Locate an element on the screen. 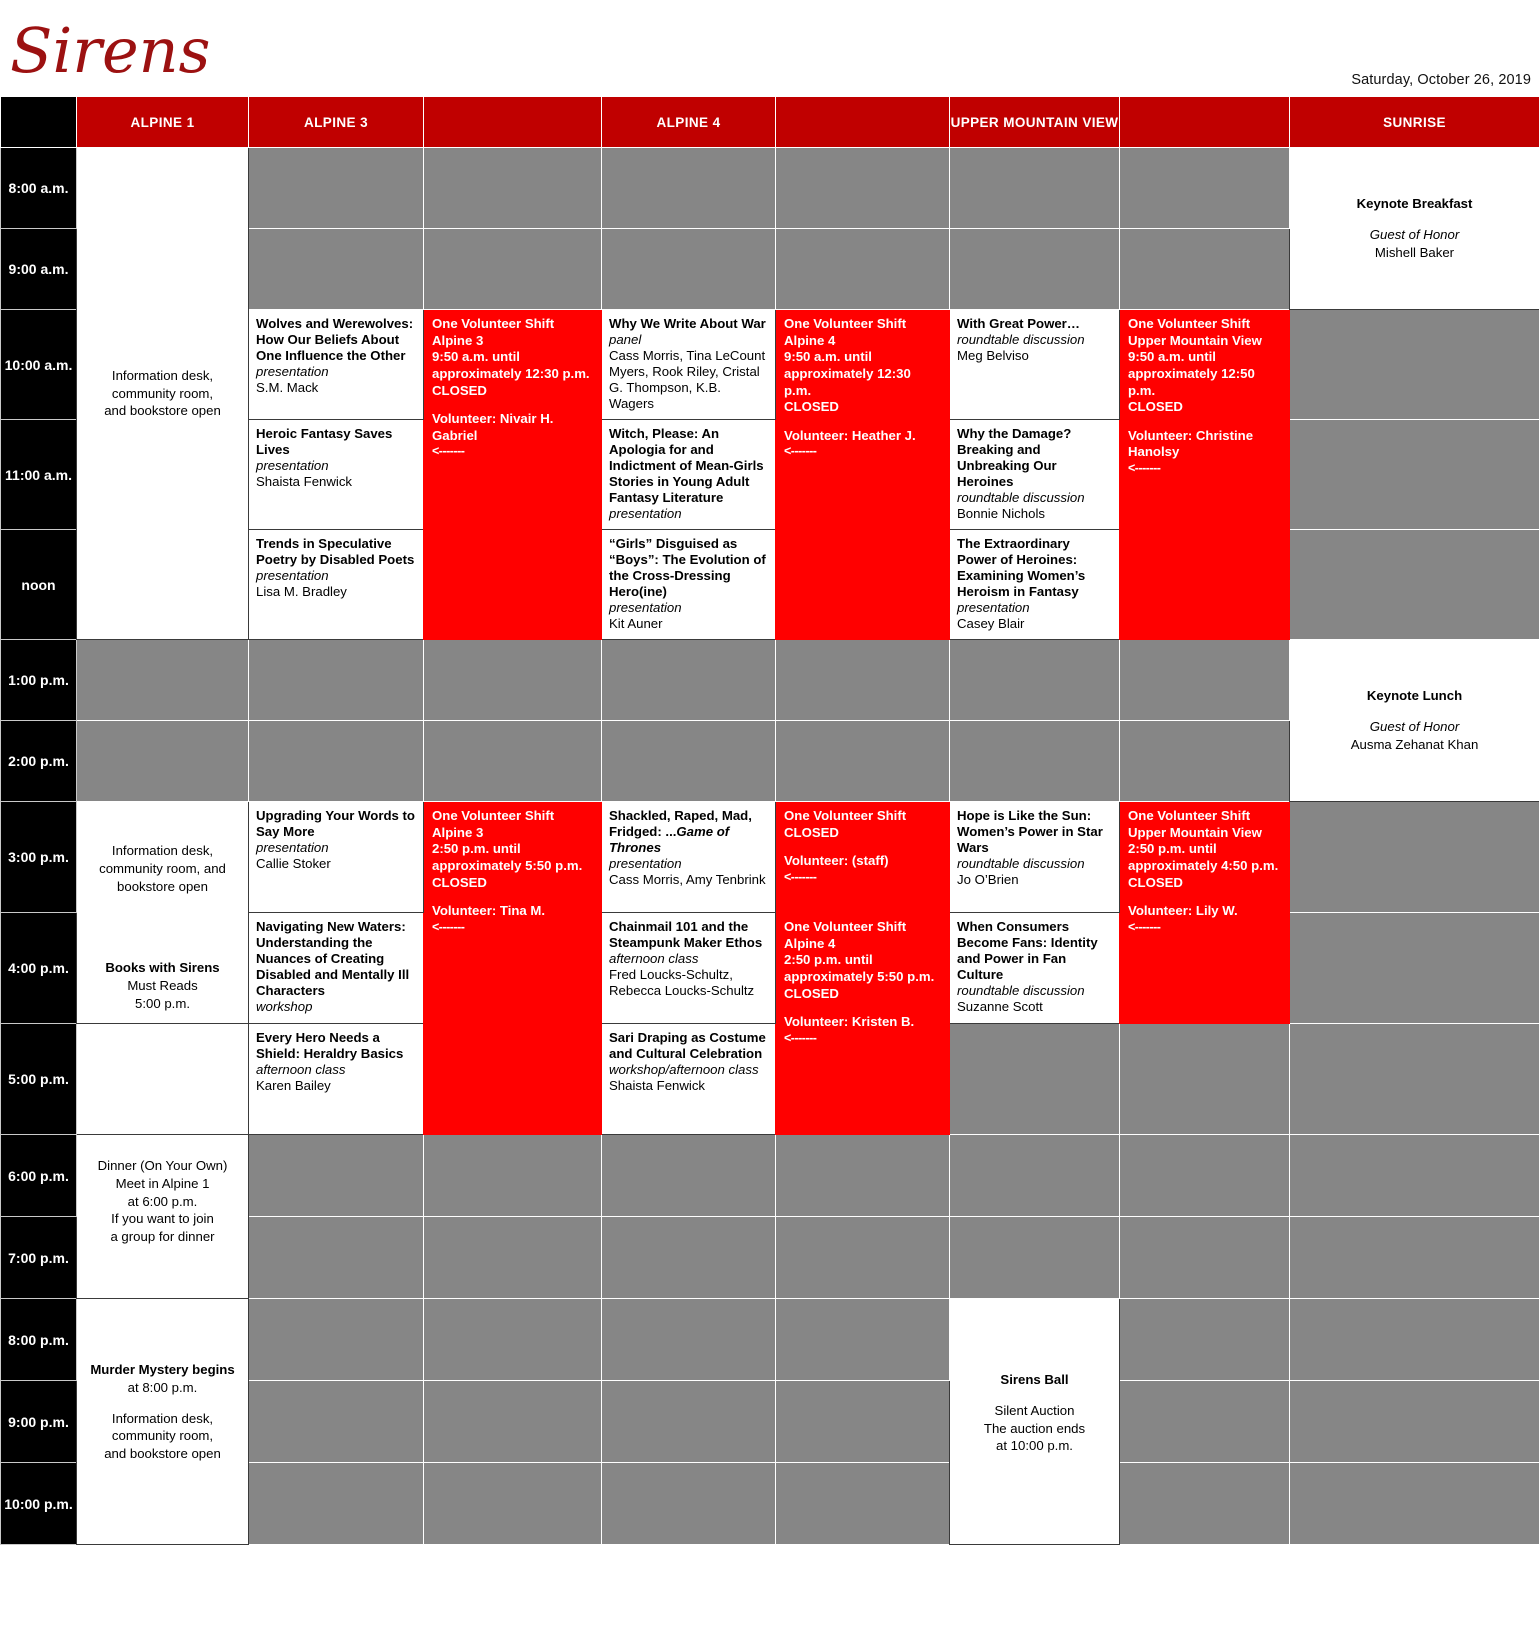 Image resolution: width=1539 pixels, height=1636 pixels. vol-line-5: CLOSED is located at coordinates (459, 390).